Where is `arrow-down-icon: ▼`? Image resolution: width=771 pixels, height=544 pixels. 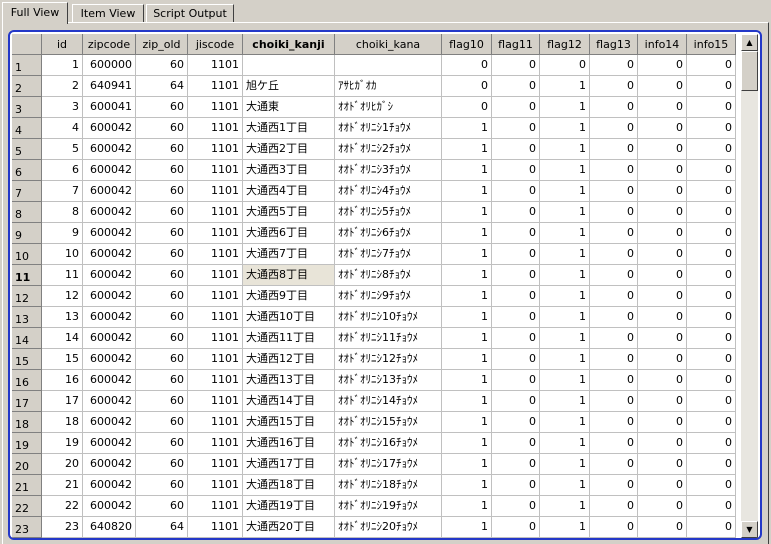
arrow-down-icon: ▼ is located at coordinates (749, 529).